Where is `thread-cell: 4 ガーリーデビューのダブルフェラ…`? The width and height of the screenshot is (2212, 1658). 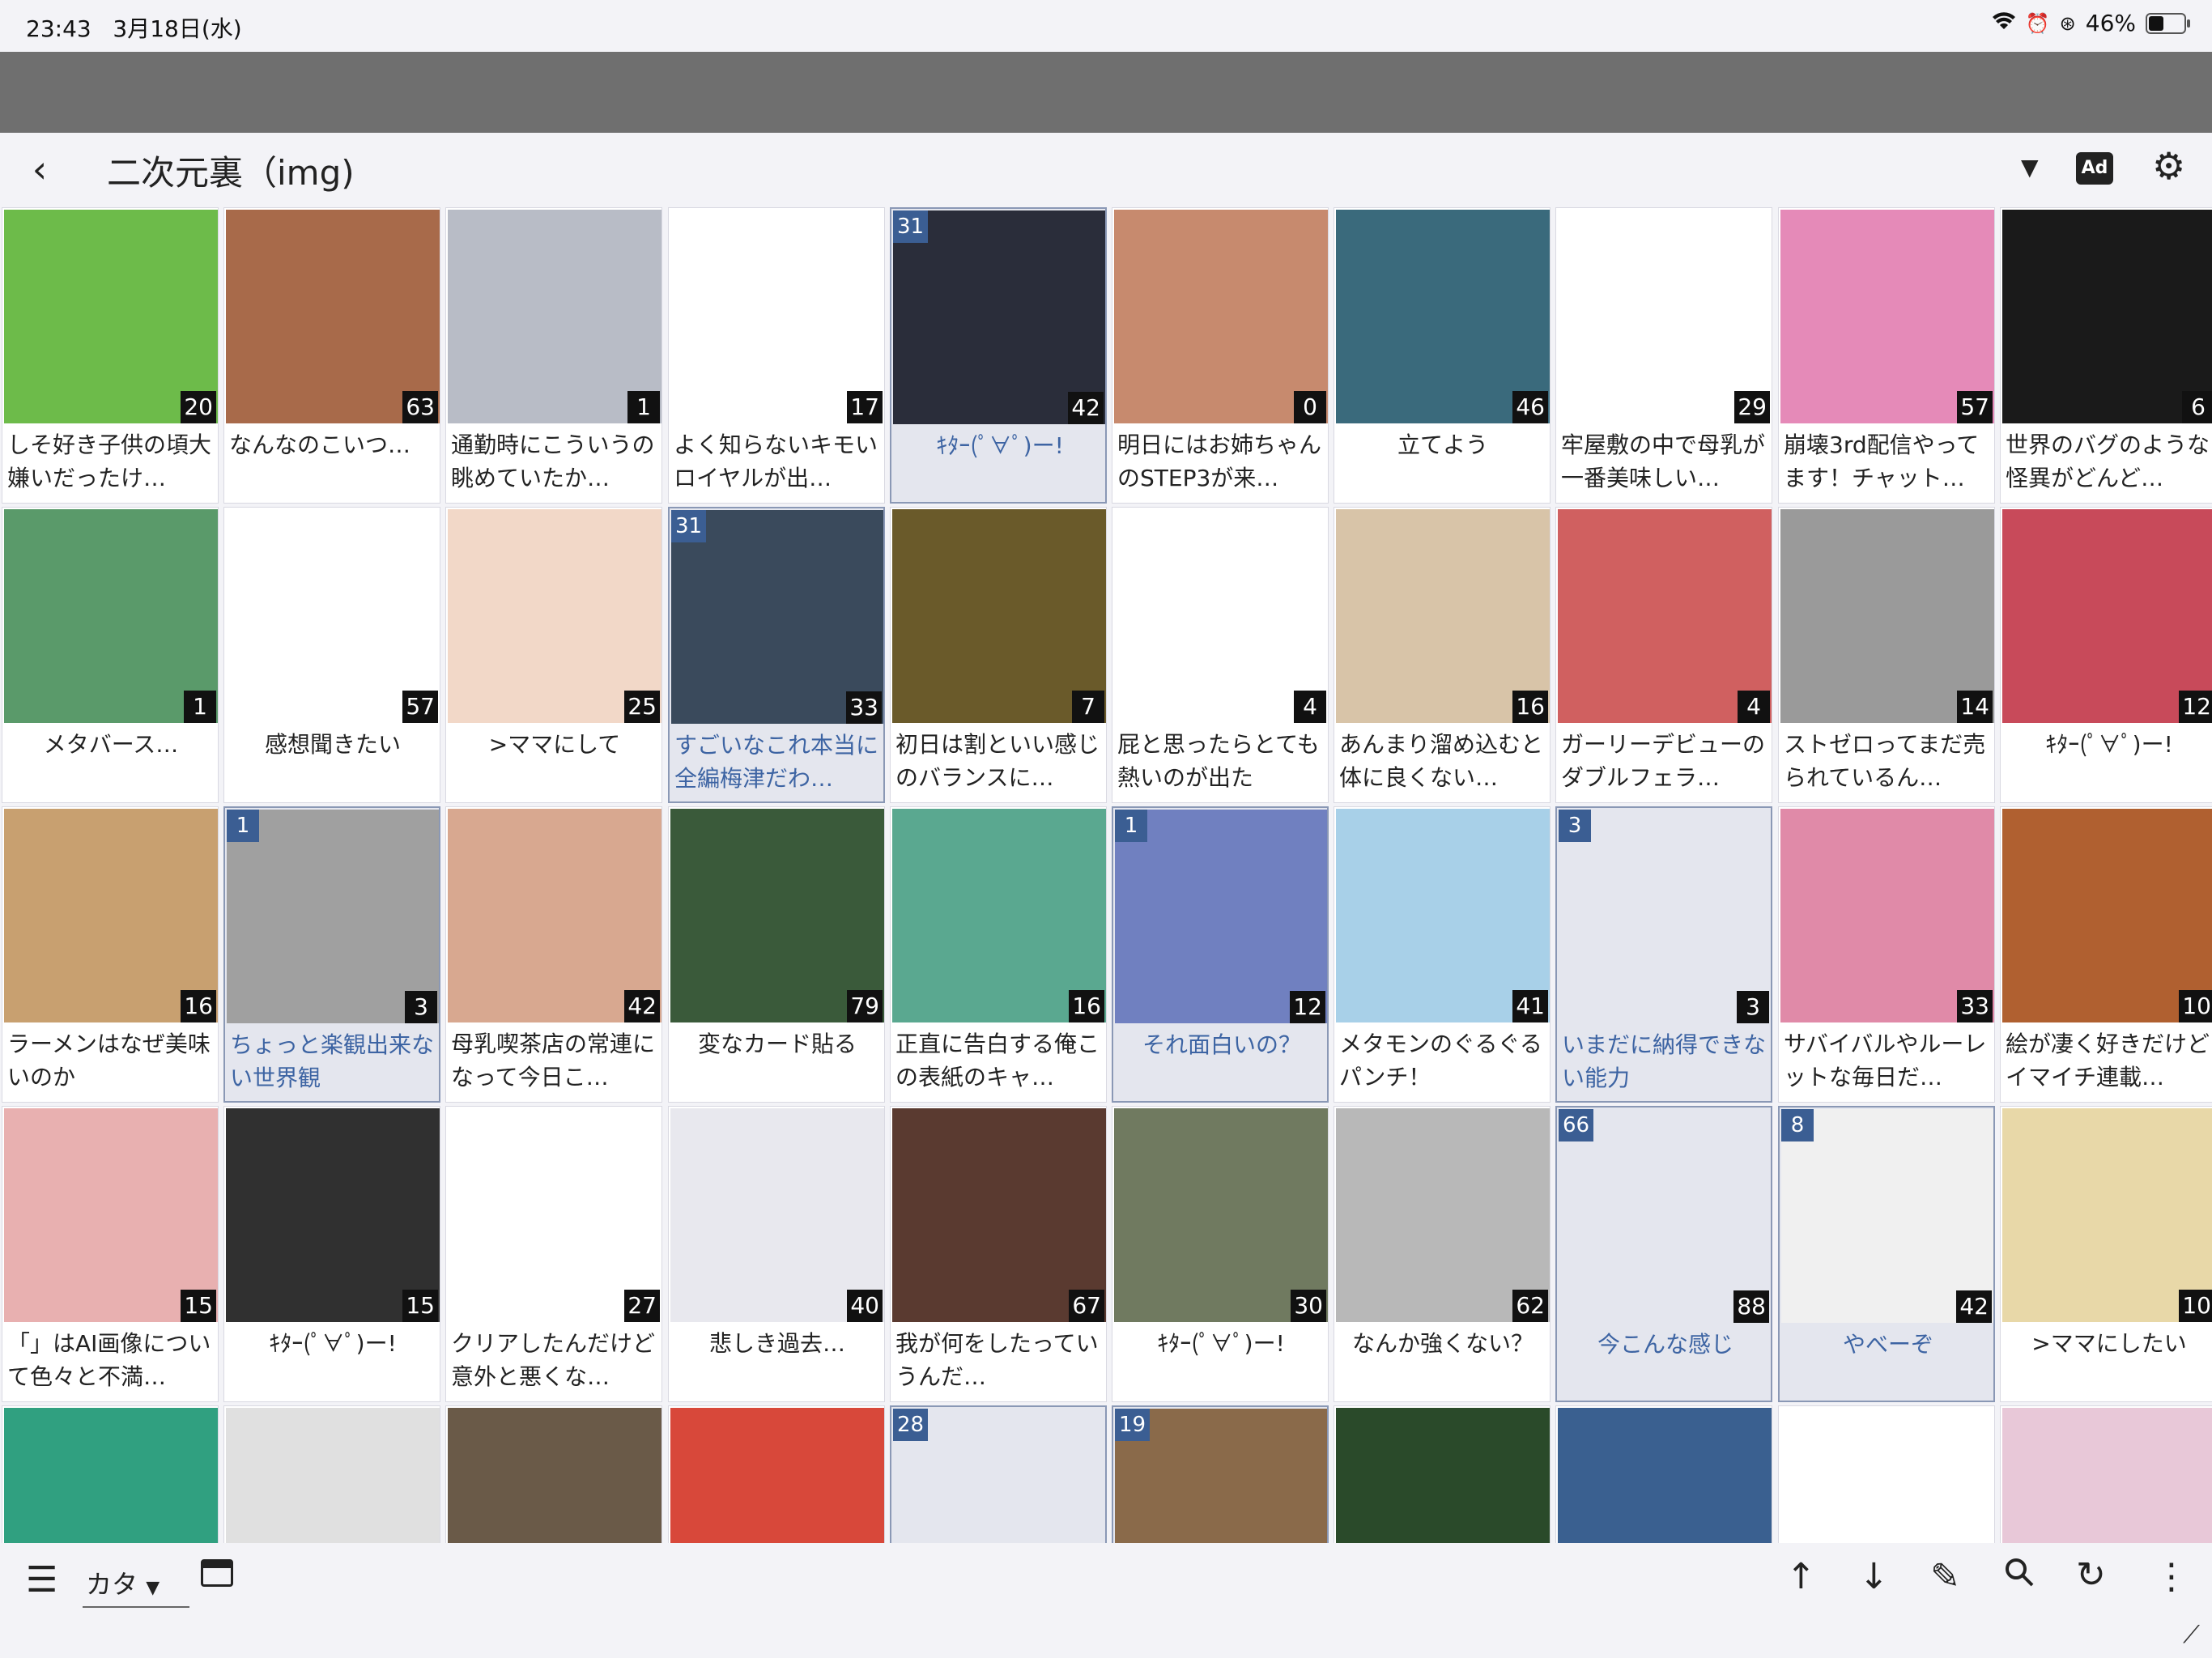 thread-cell: 4 ガーリーデビューのダブルフェラ… is located at coordinates (1663, 655).